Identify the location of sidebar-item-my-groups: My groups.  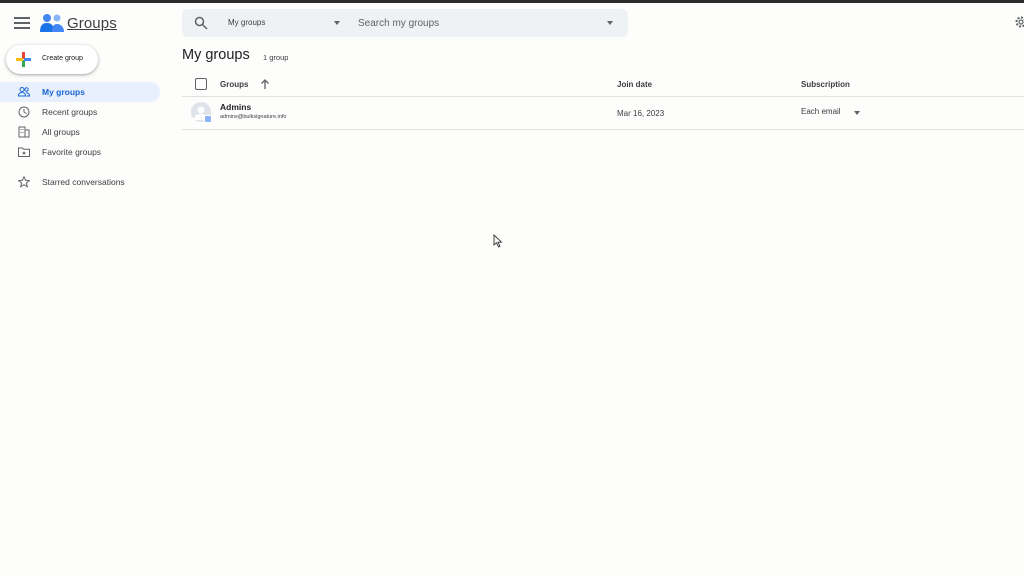
(80, 92).